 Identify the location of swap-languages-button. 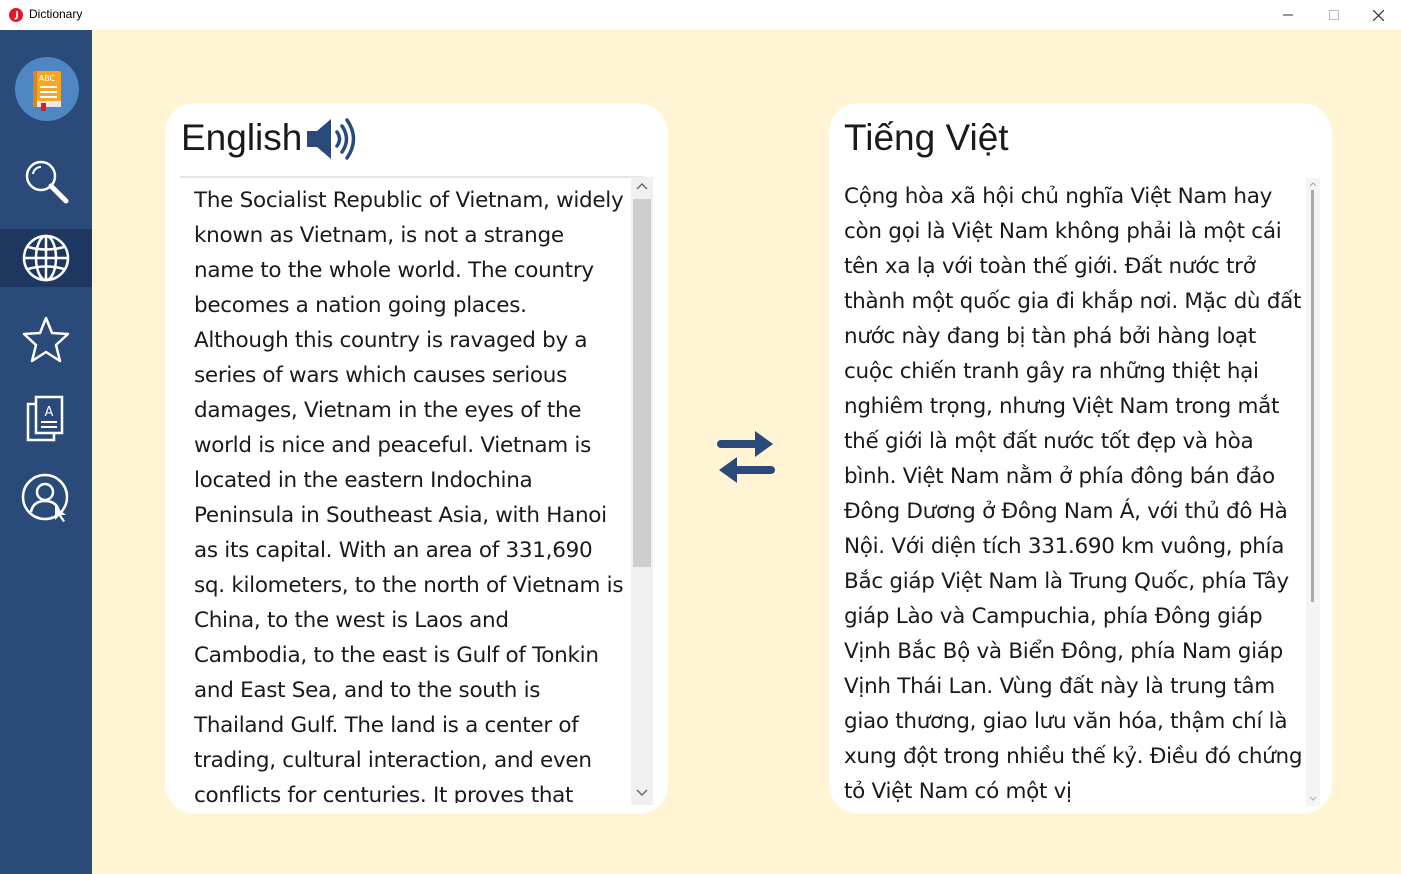
(746, 458).